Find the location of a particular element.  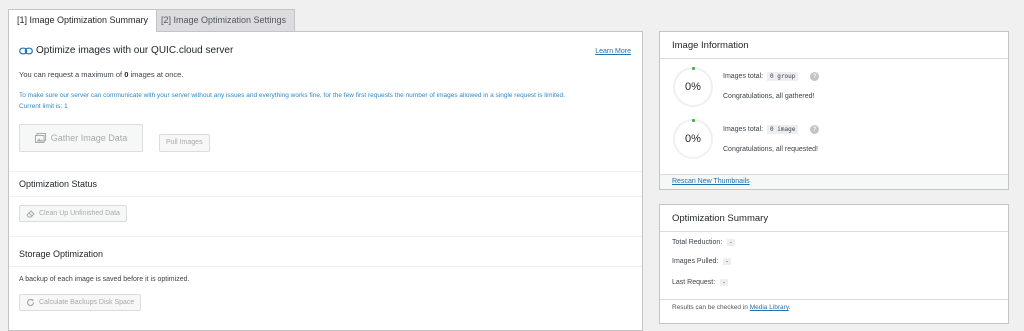

calculate-backups-button: Calculate Backups Disk Space is located at coordinates (80, 302).